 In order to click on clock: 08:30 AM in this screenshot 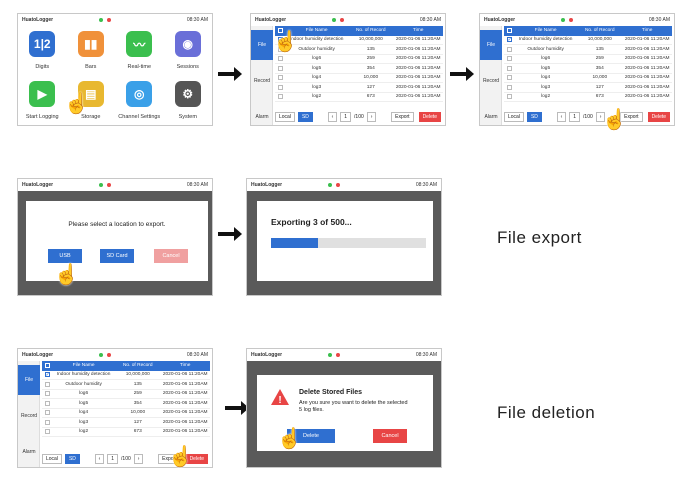, I will do `click(659, 20)`.